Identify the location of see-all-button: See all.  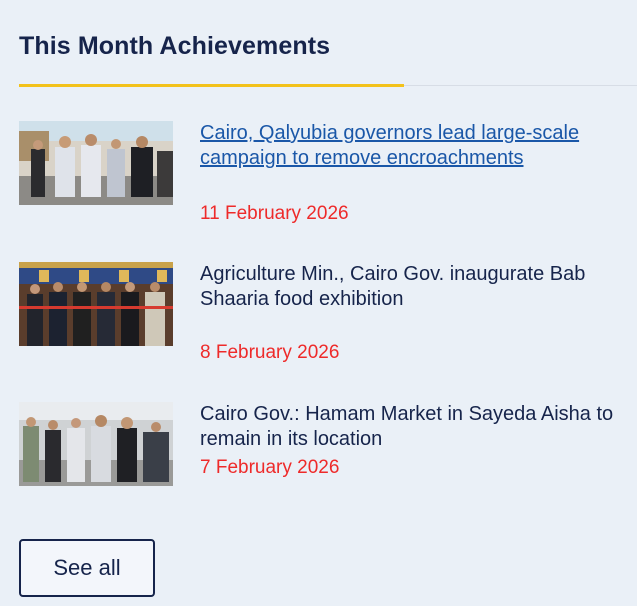
(87, 568).